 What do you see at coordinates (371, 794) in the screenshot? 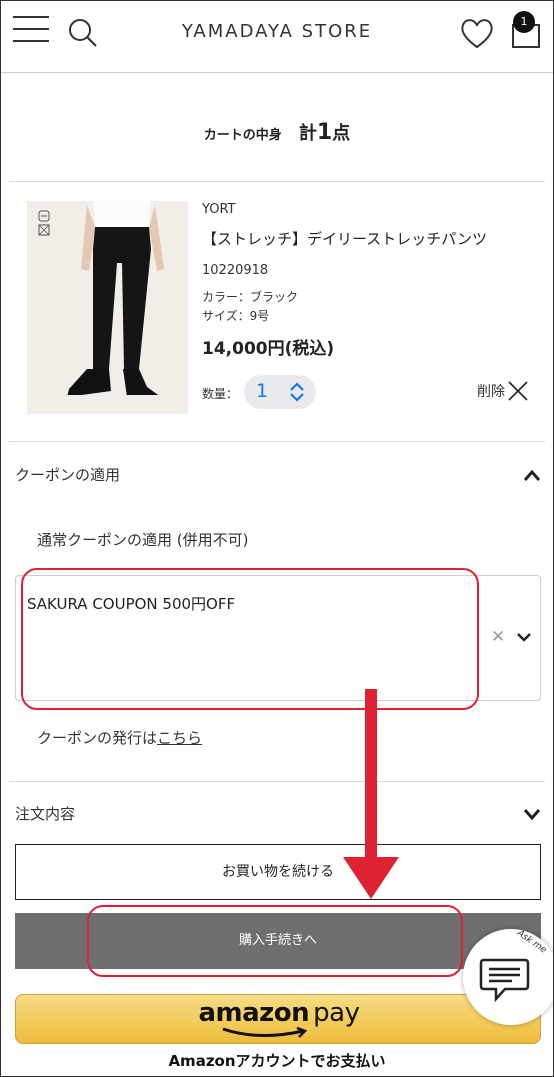
I see `annotation-arrow-icon` at bounding box center [371, 794].